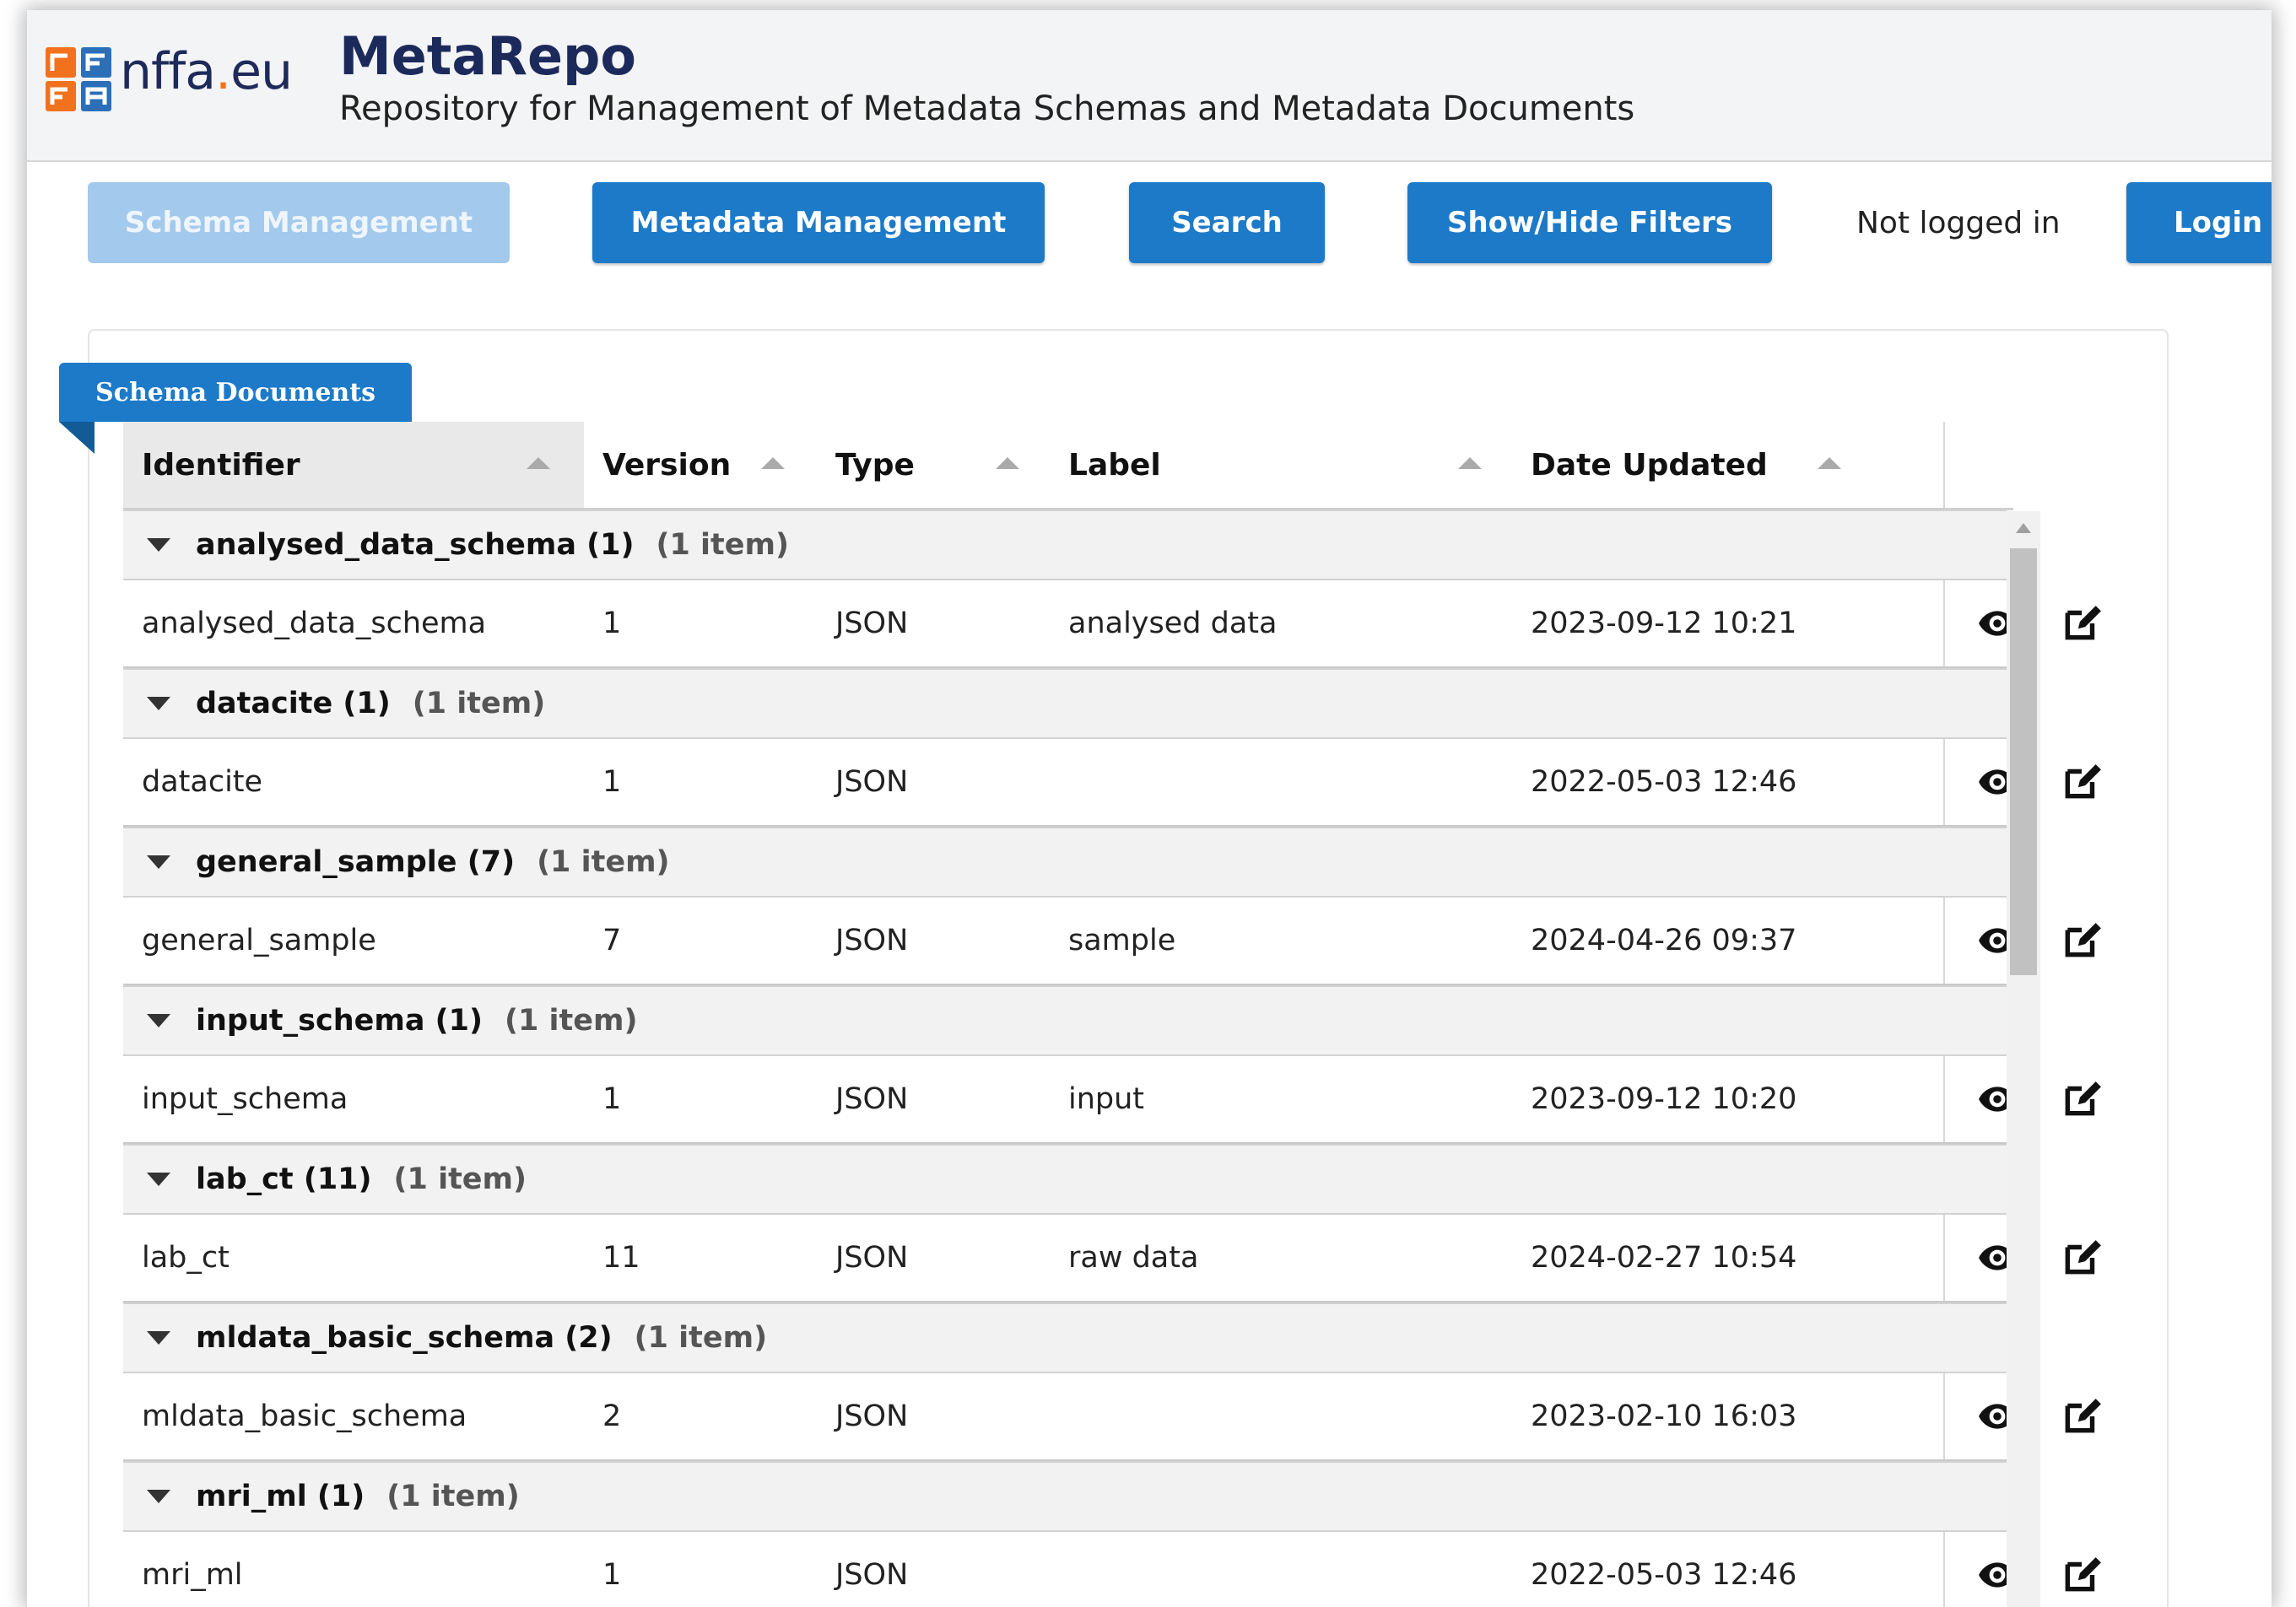 The image size is (2296, 1607). I want to click on cell-identifier: lab_ct, so click(186, 1258).